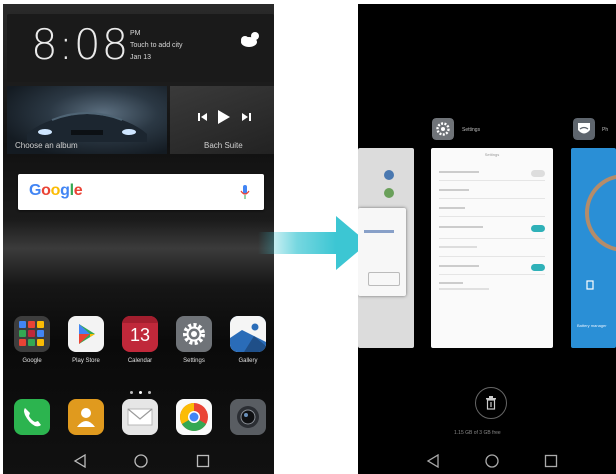 The width and height of the screenshot is (616, 474). I want to click on app-settings: Settings, so click(194, 340).